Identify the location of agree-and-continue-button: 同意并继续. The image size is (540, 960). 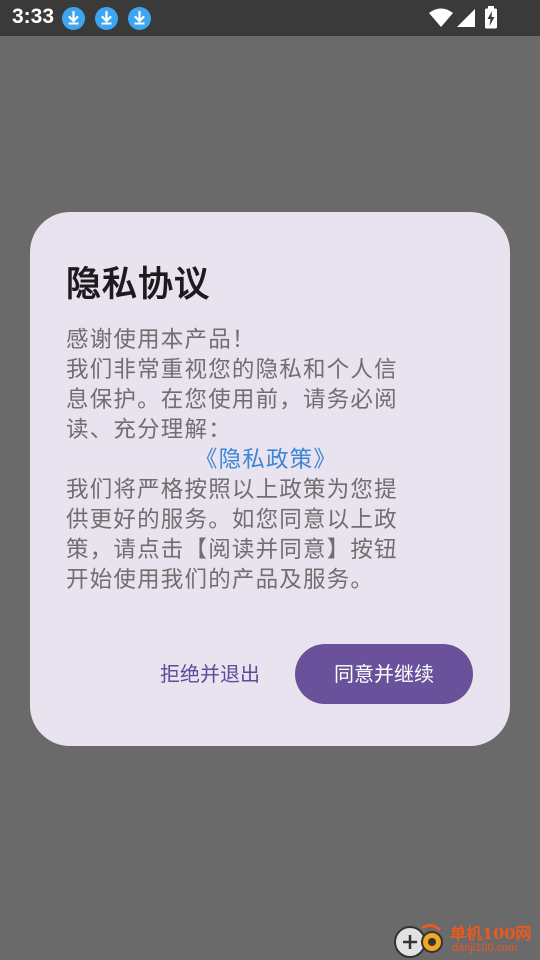
(384, 674).